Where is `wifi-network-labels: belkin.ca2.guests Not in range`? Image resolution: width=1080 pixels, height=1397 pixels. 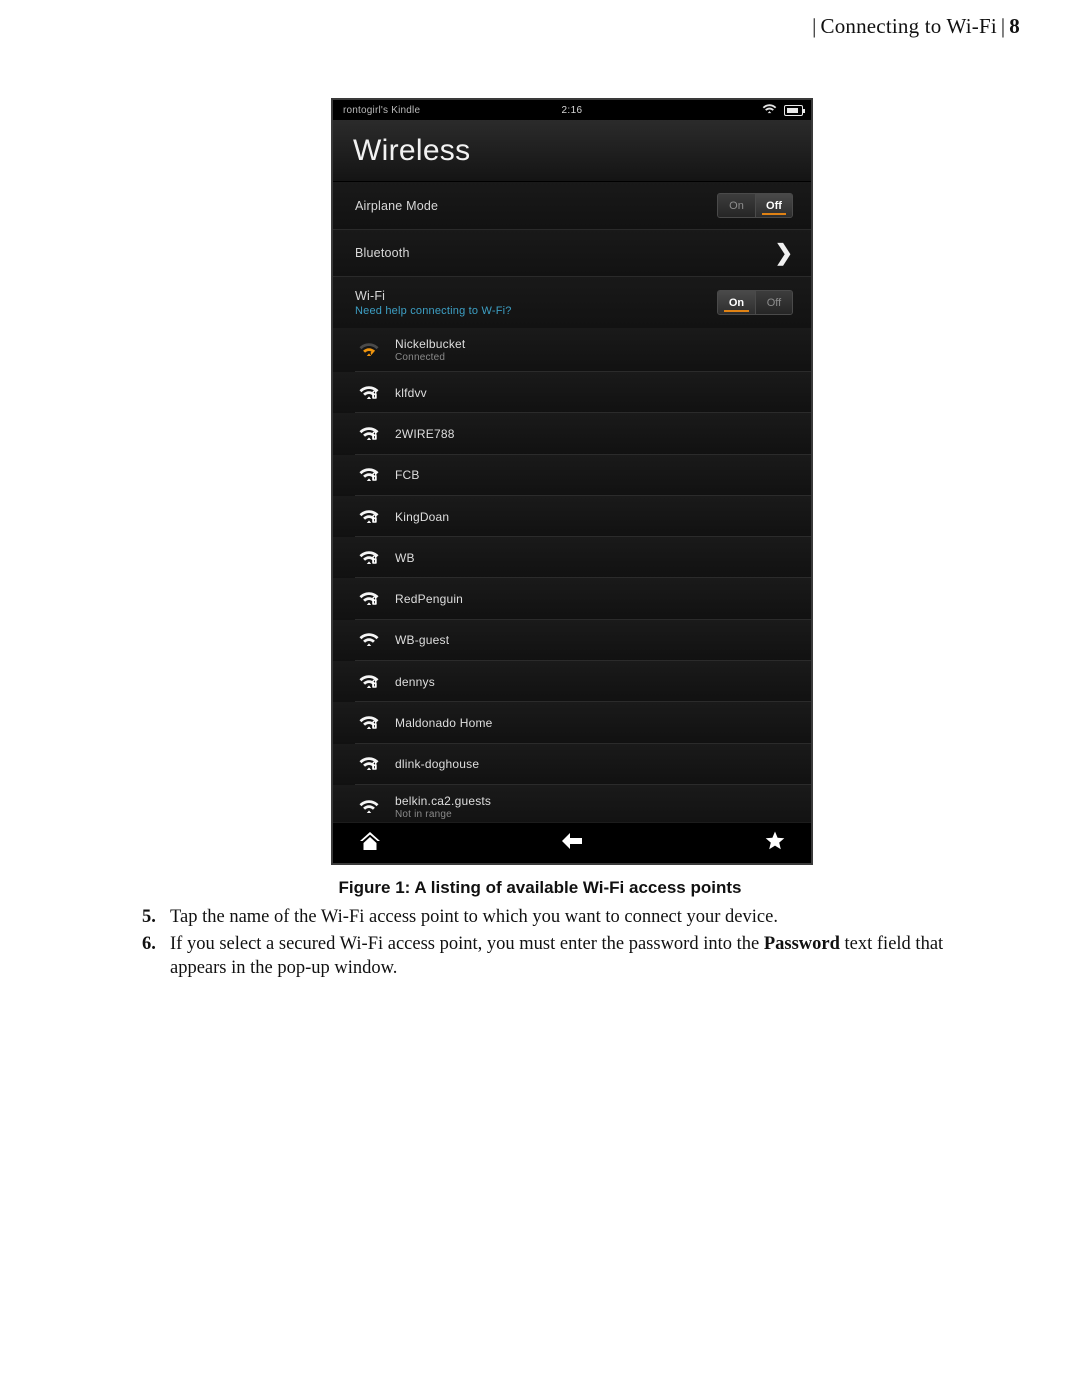
wifi-network-labels: belkin.ca2.guests Not in range is located at coordinates (443, 807).